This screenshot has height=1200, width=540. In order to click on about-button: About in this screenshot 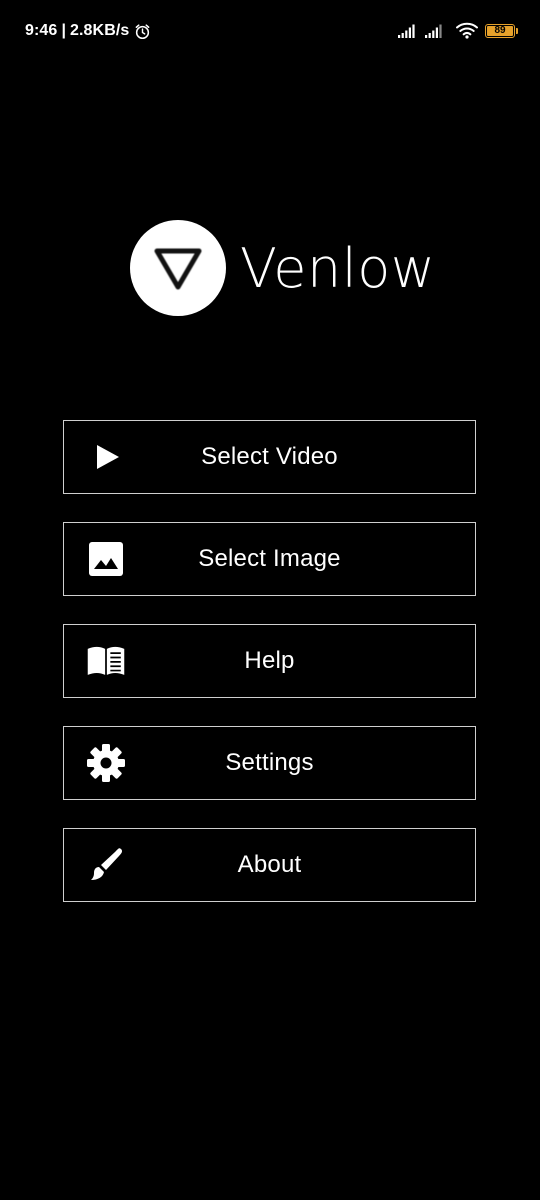, I will do `click(269, 865)`.